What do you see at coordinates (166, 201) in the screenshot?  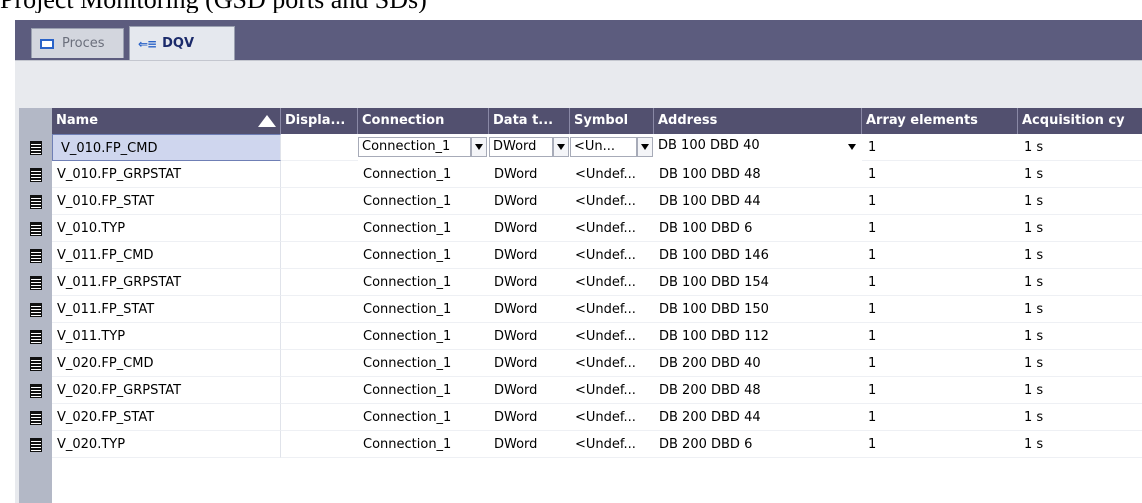 I see `cell-name: V_010.FP_STAT` at bounding box center [166, 201].